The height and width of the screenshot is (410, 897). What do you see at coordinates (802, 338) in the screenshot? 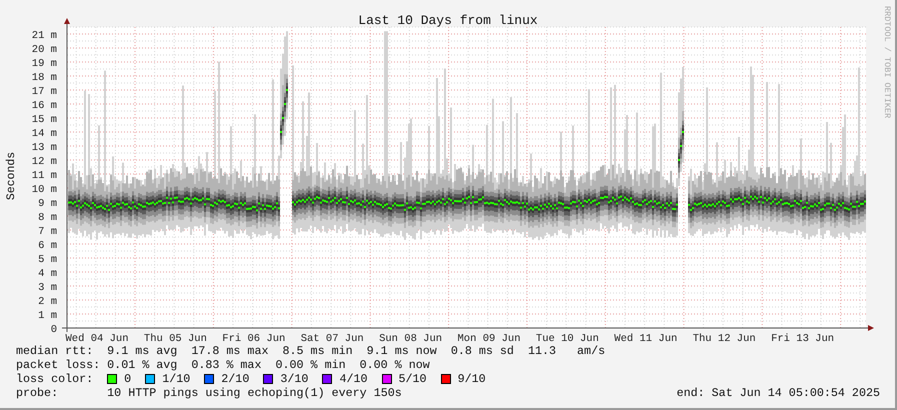
I see `x-tick-label: Fri 13 Jun` at bounding box center [802, 338].